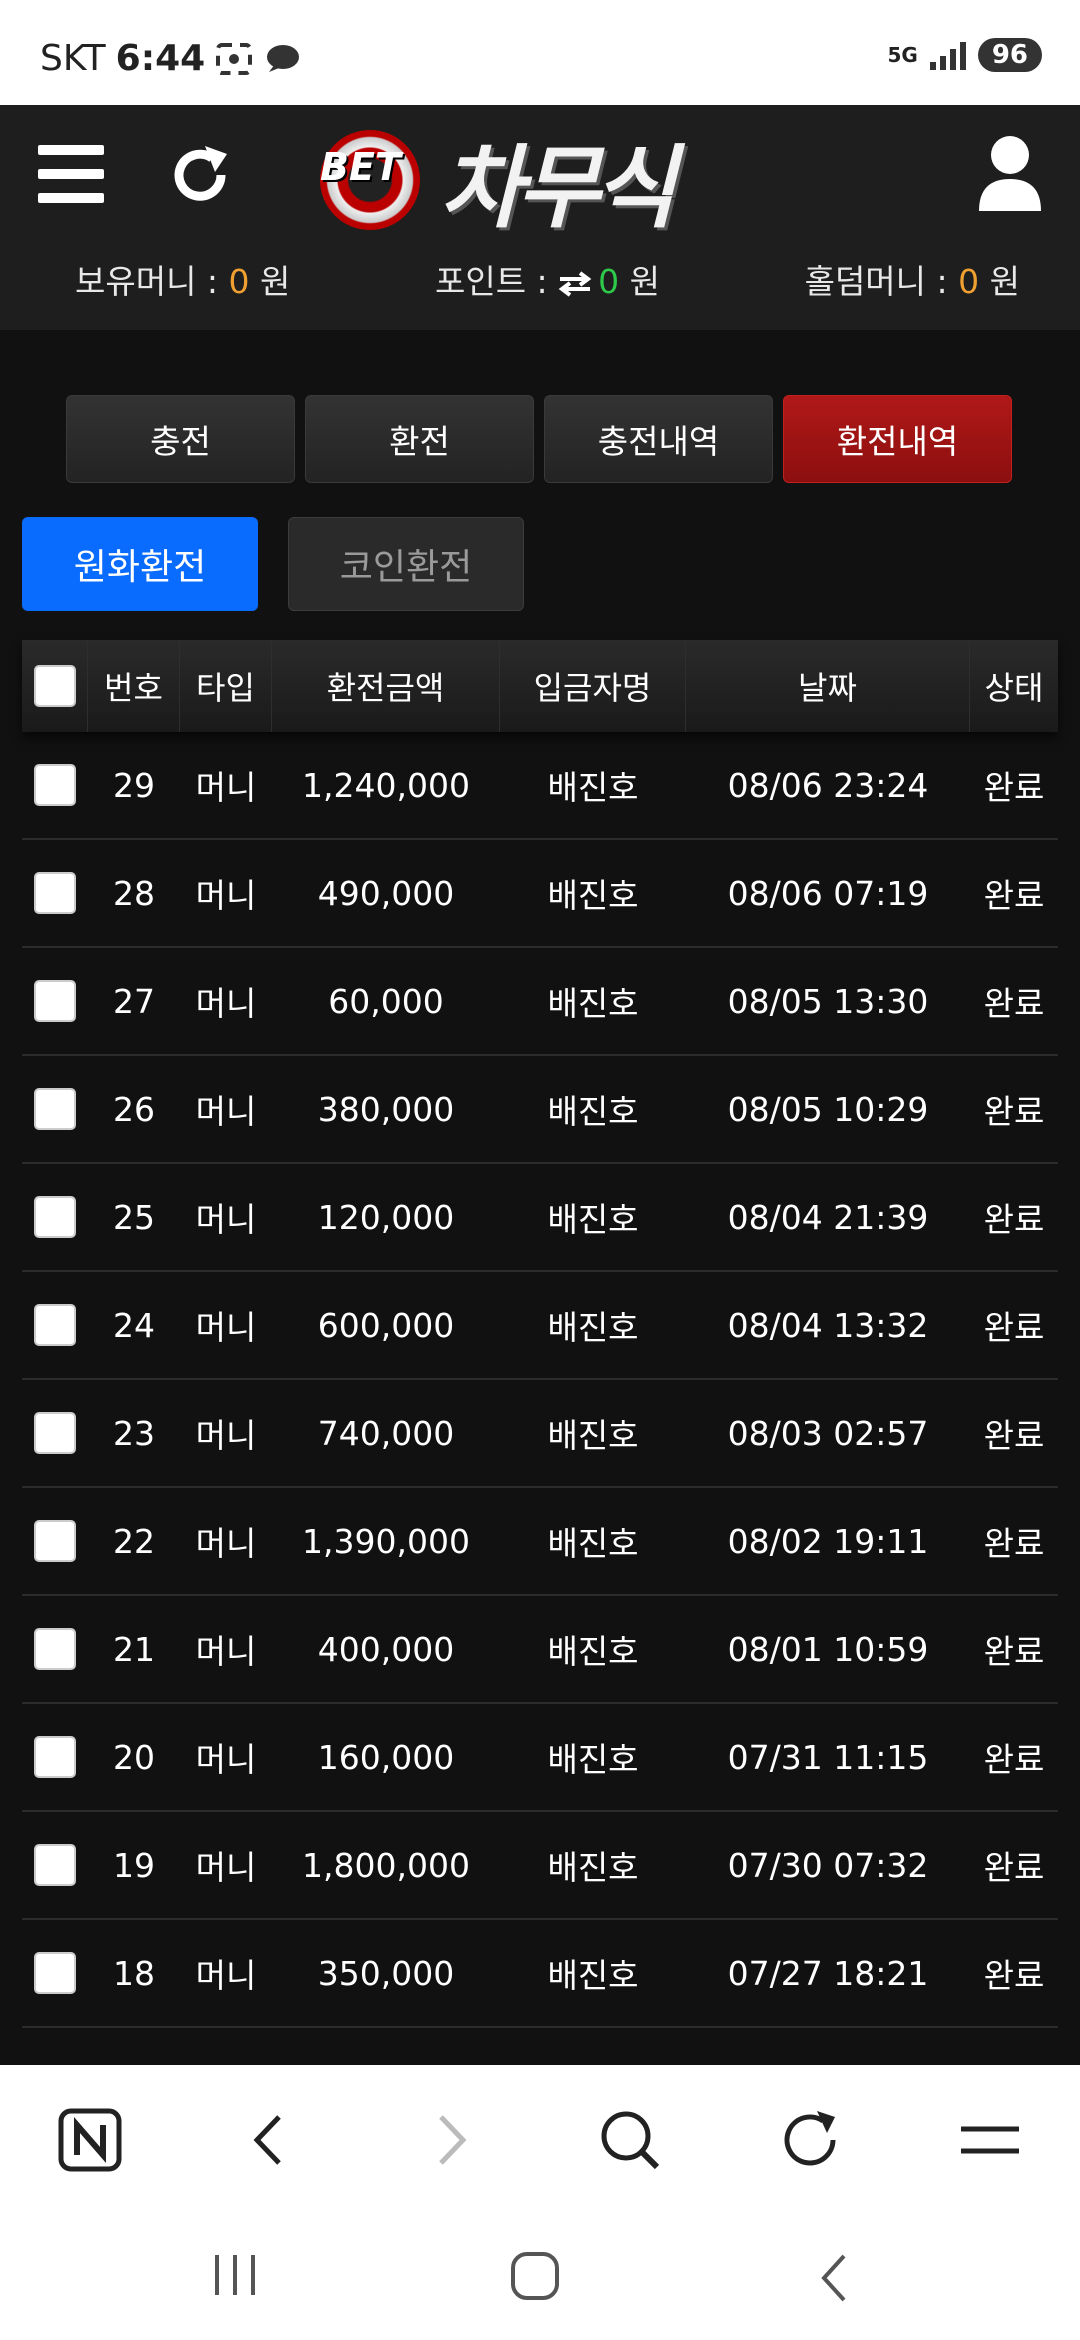 The width and height of the screenshot is (1080, 2340). Describe the element at coordinates (575, 283) in the screenshot. I see `swap-arrows-icon` at that location.